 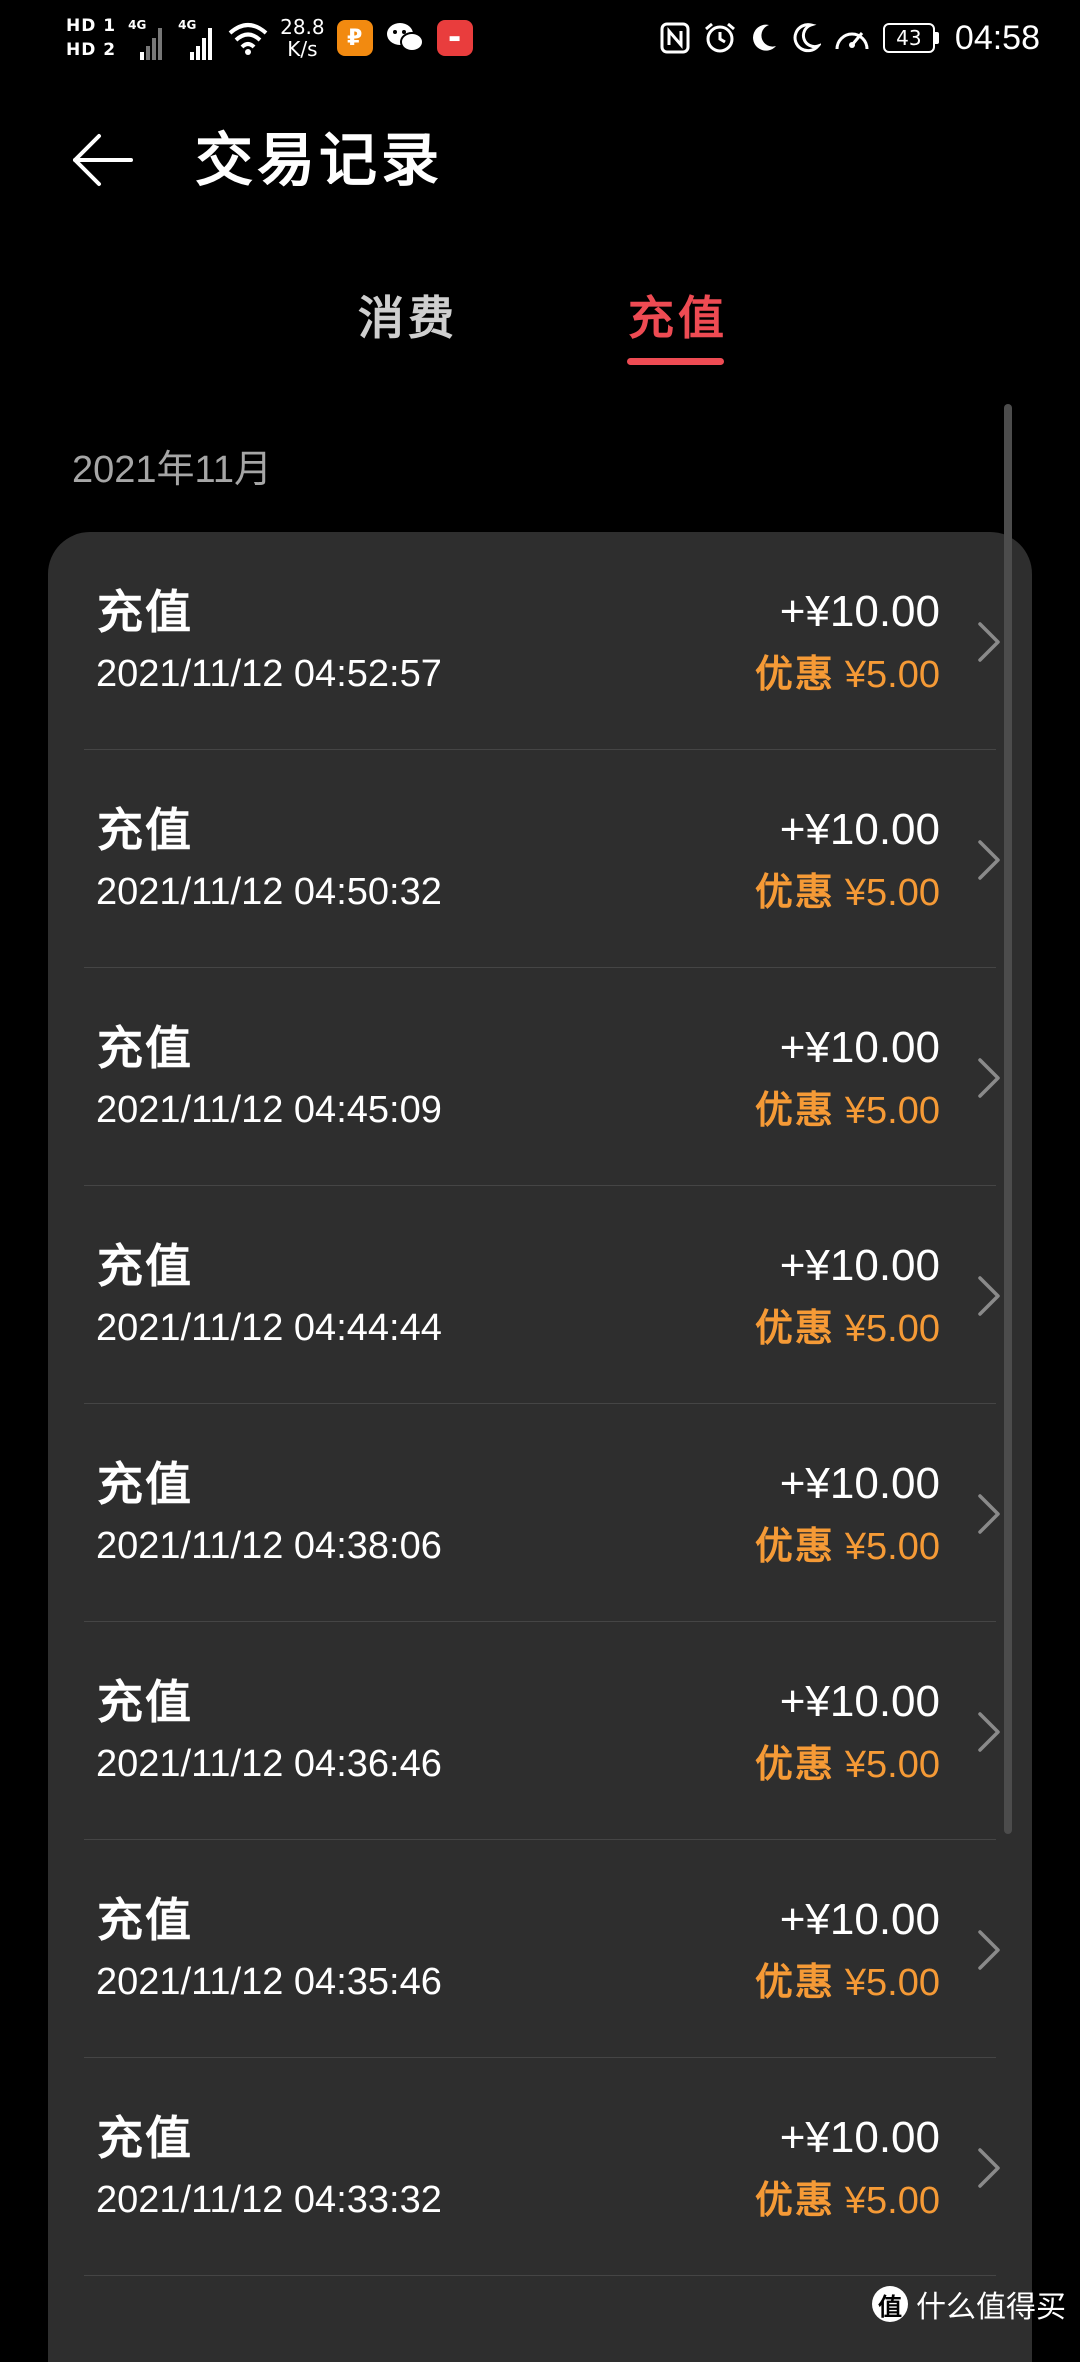 What do you see at coordinates (269, 1546) in the screenshot?
I see `record-time: 2021/11/12 04:38:06` at bounding box center [269, 1546].